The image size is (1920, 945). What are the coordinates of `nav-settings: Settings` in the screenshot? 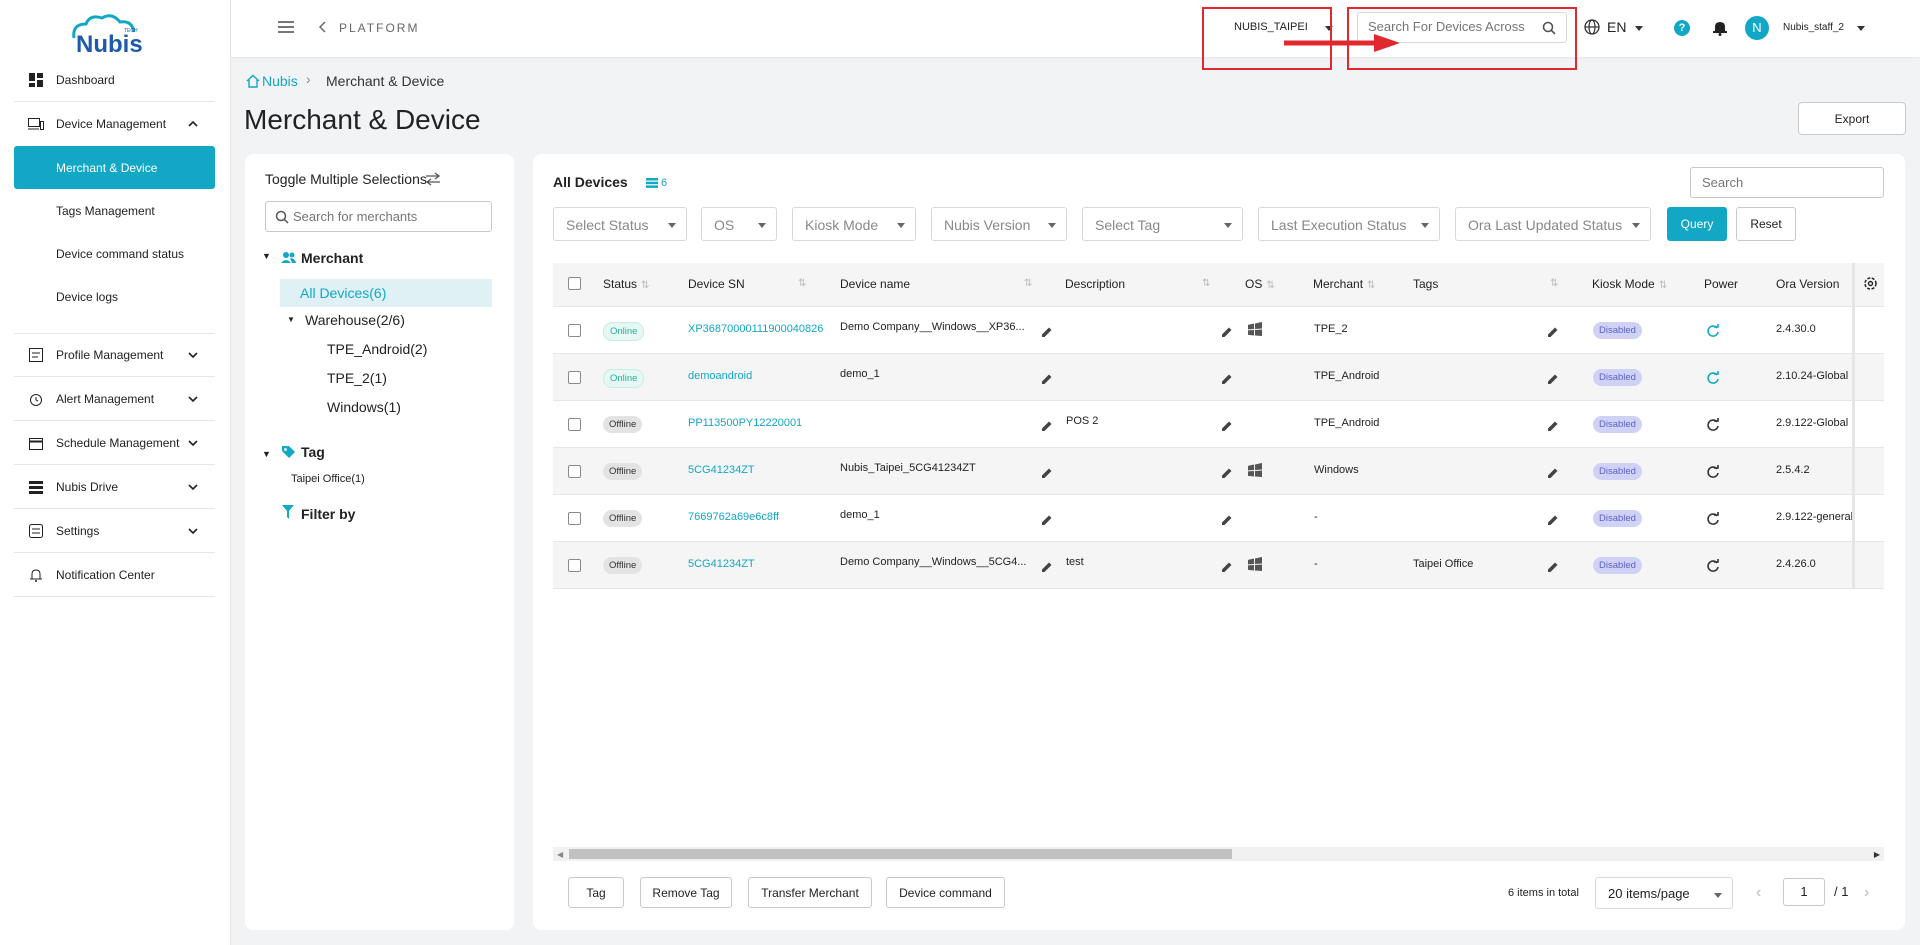 It's located at (114, 531).